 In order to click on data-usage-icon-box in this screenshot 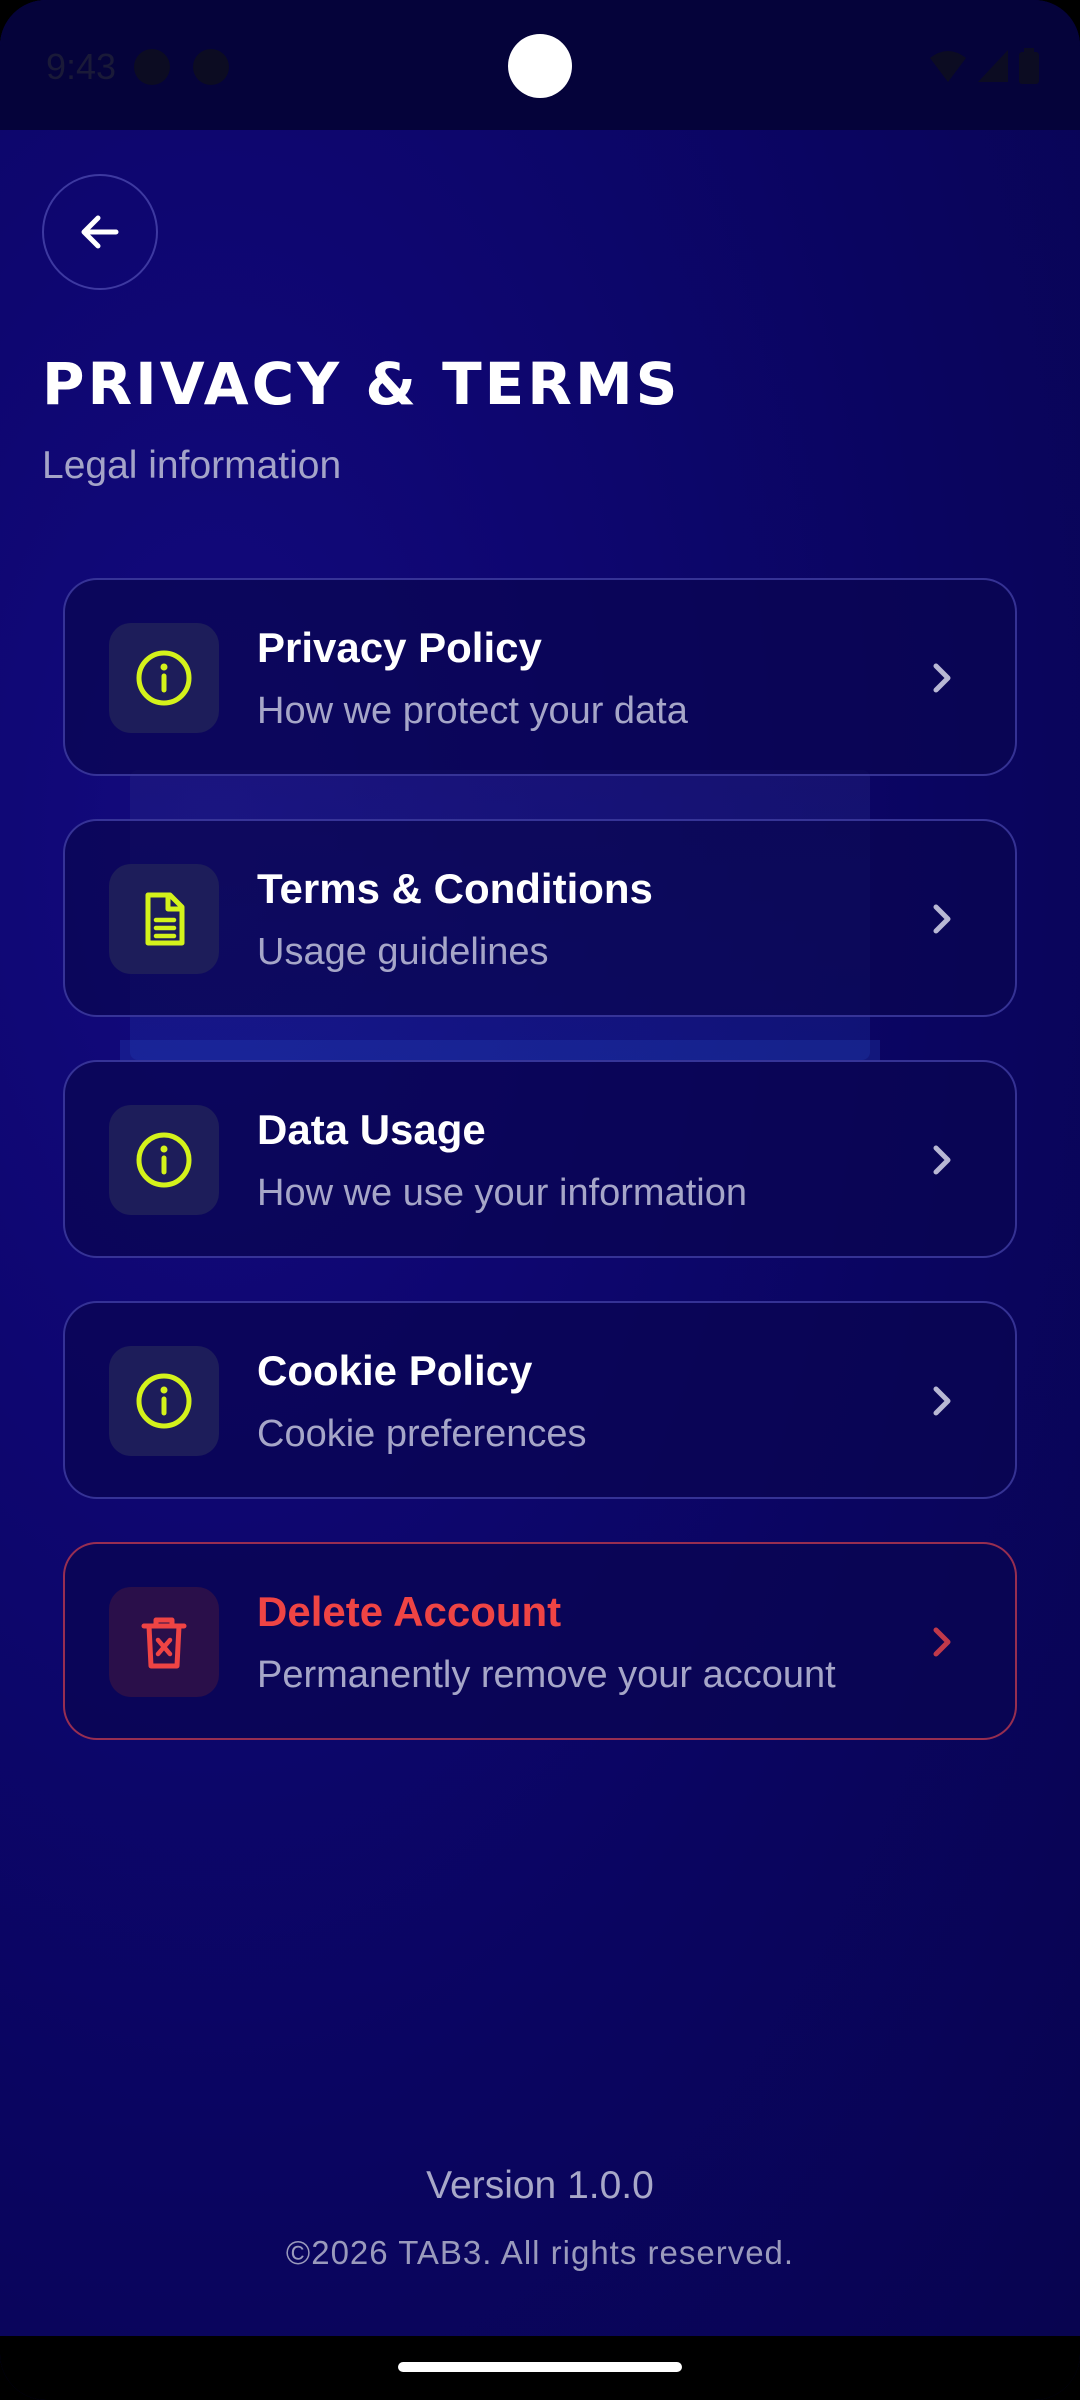, I will do `click(164, 1160)`.